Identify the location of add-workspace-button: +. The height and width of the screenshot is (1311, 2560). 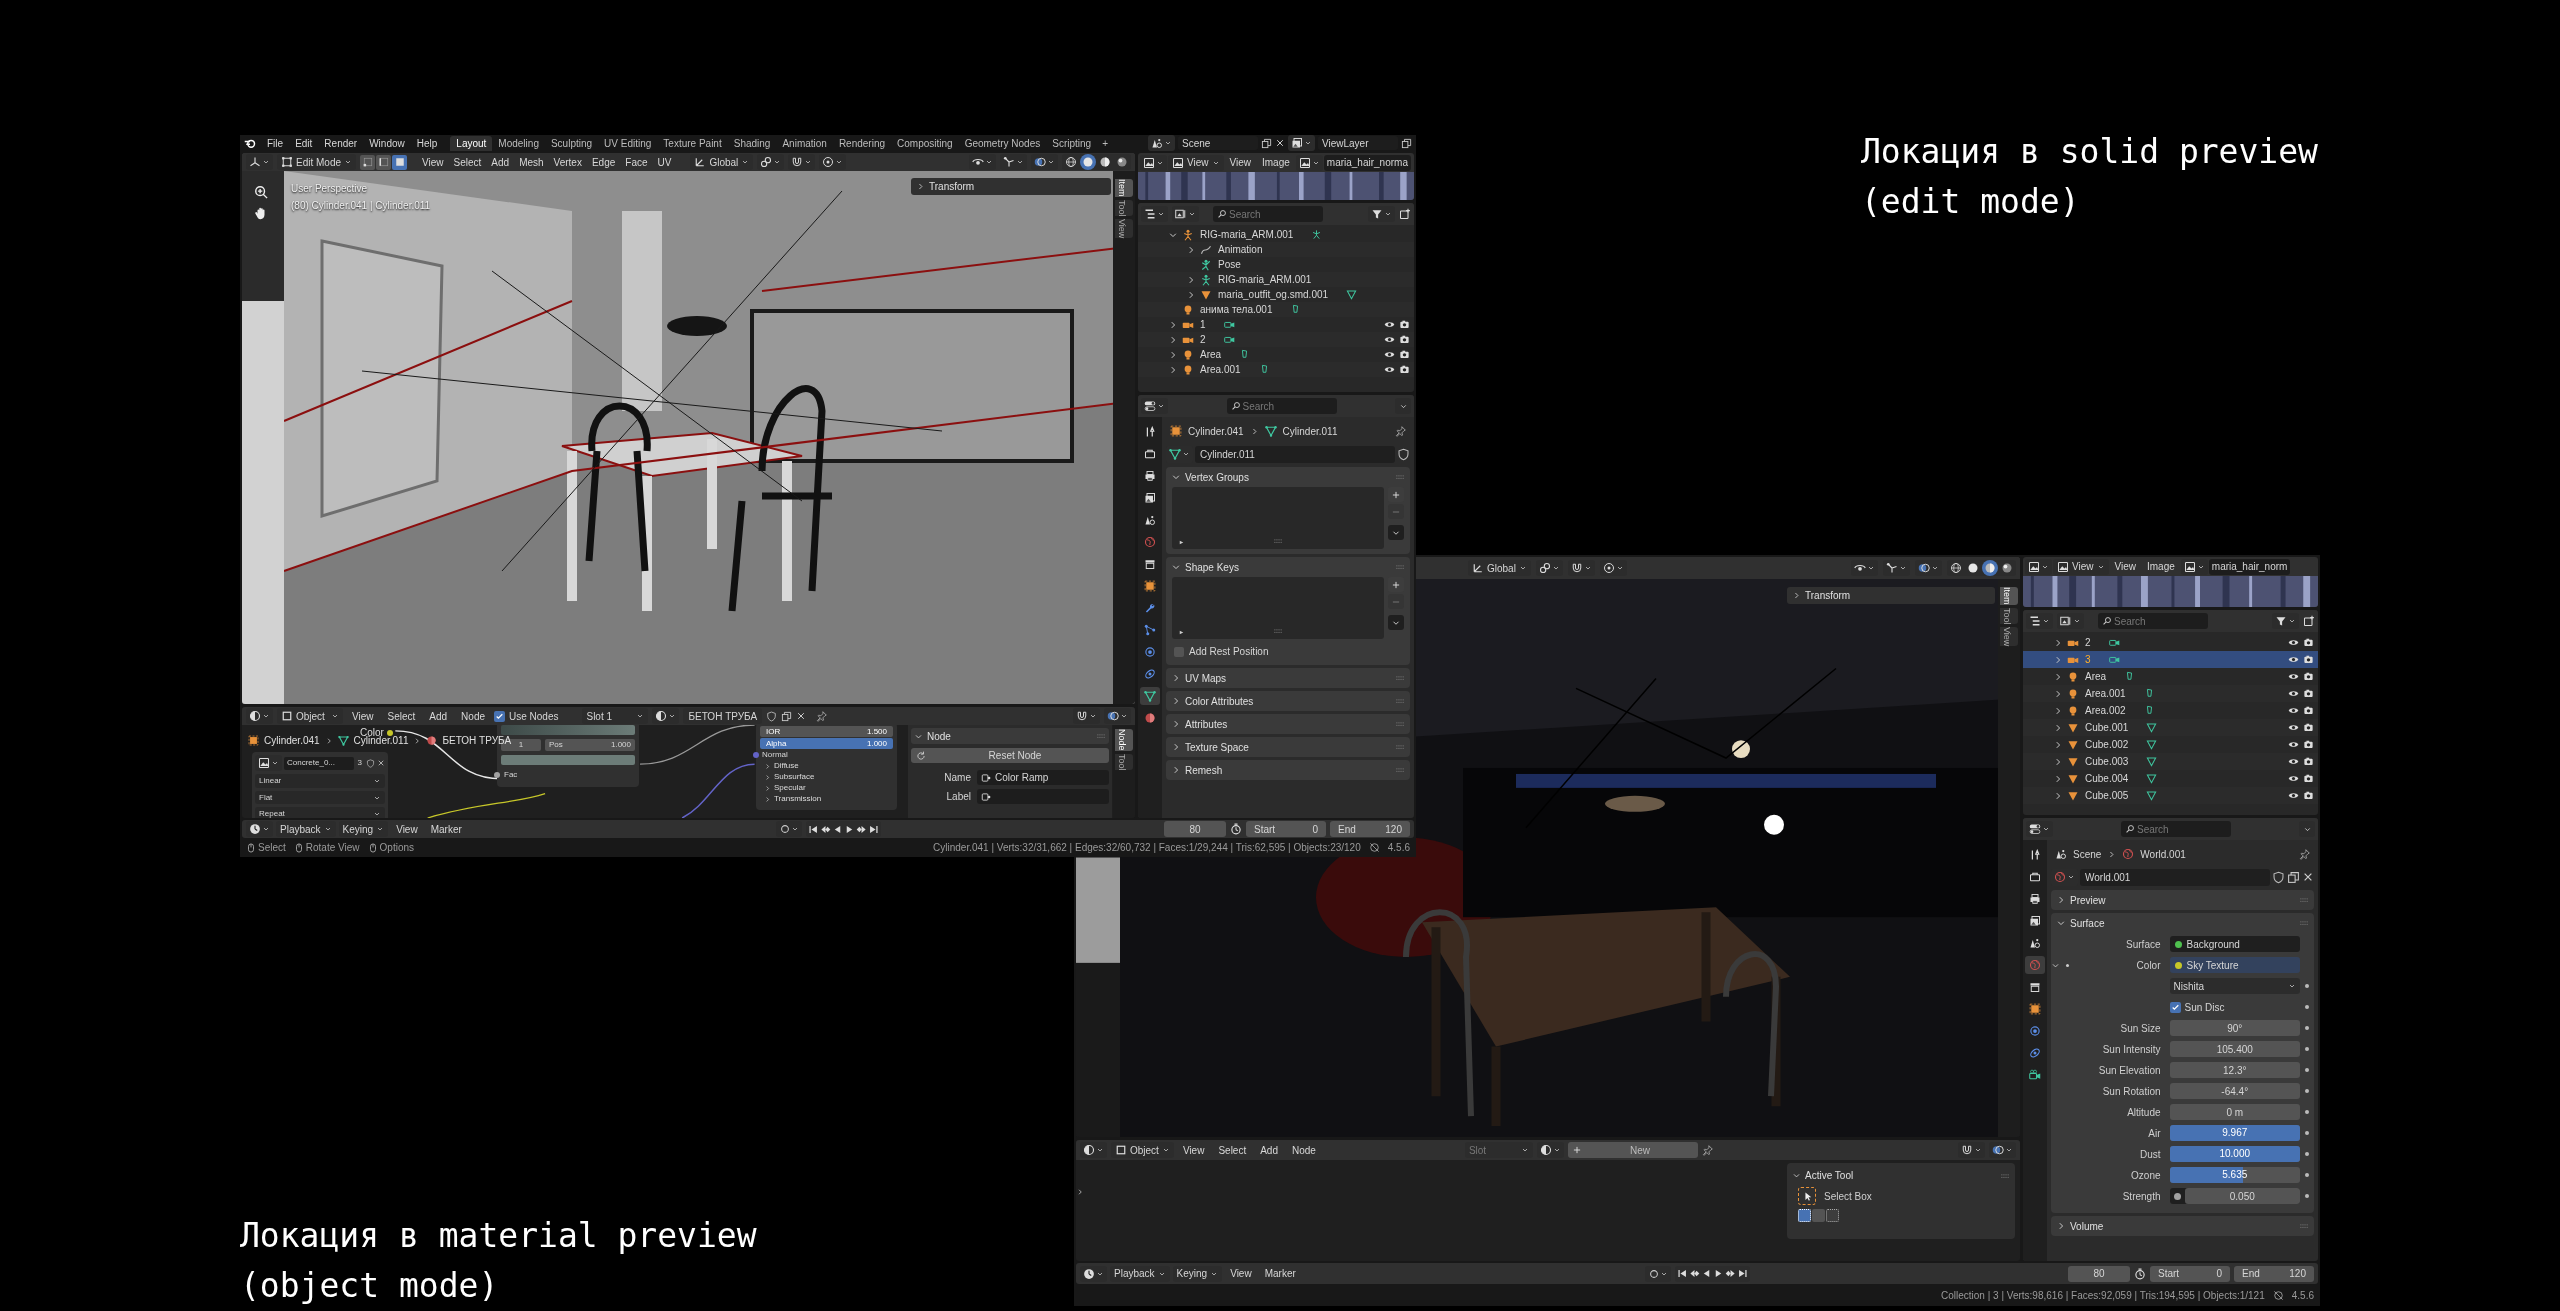
(1105, 143).